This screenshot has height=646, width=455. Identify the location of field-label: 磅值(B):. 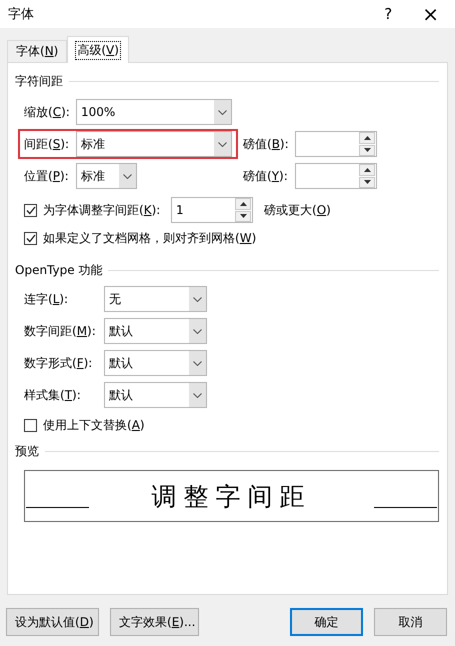
(266, 144).